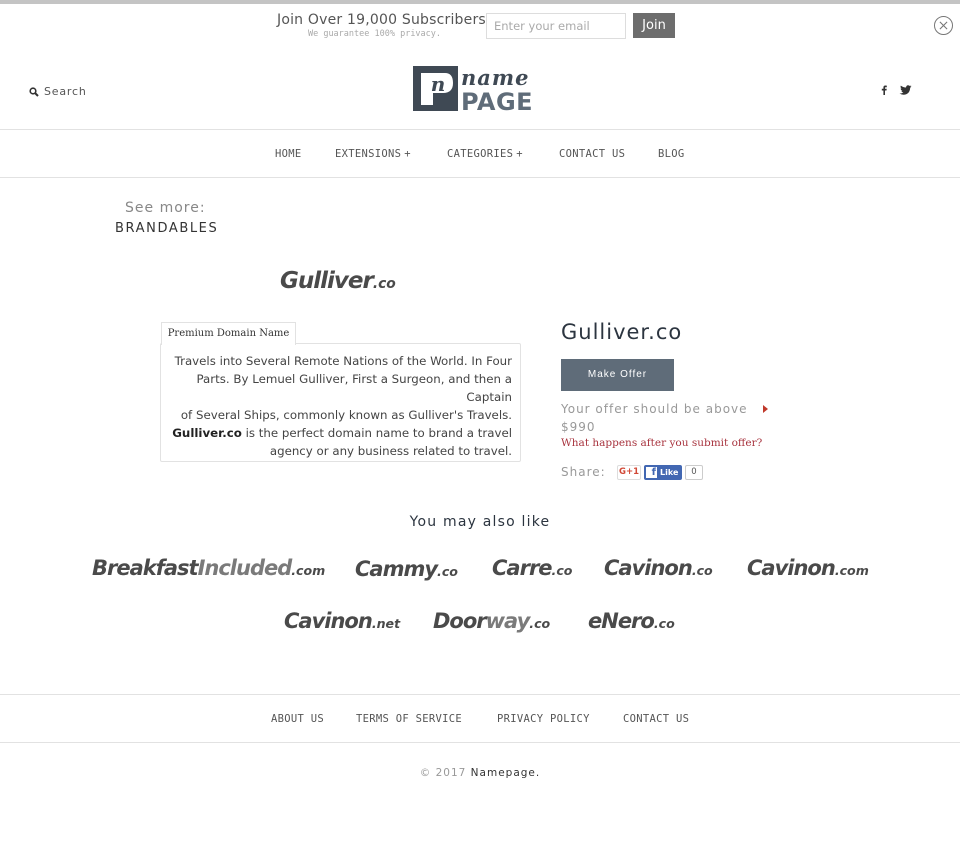 Image resolution: width=960 pixels, height=843 pixels. I want to click on social-links, so click(896, 90).